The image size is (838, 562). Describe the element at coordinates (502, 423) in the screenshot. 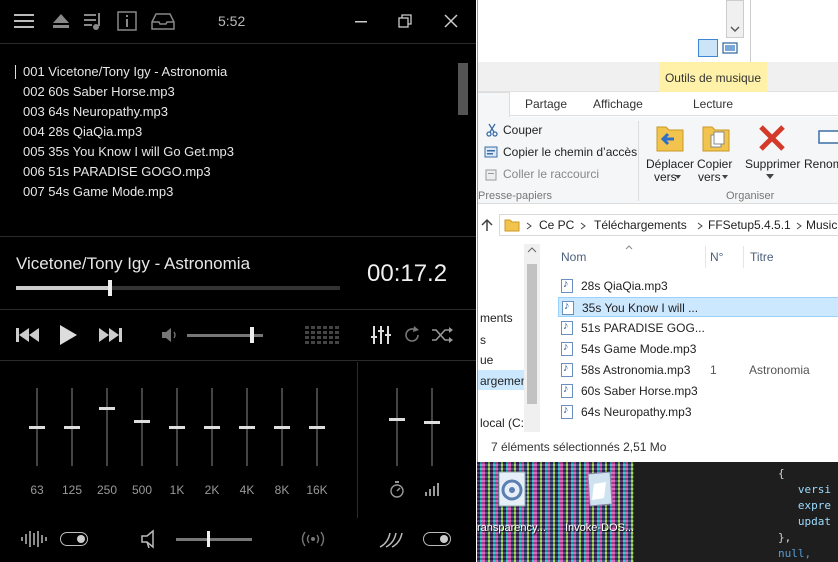

I see `nav-item-local-disk: local (C:` at that location.